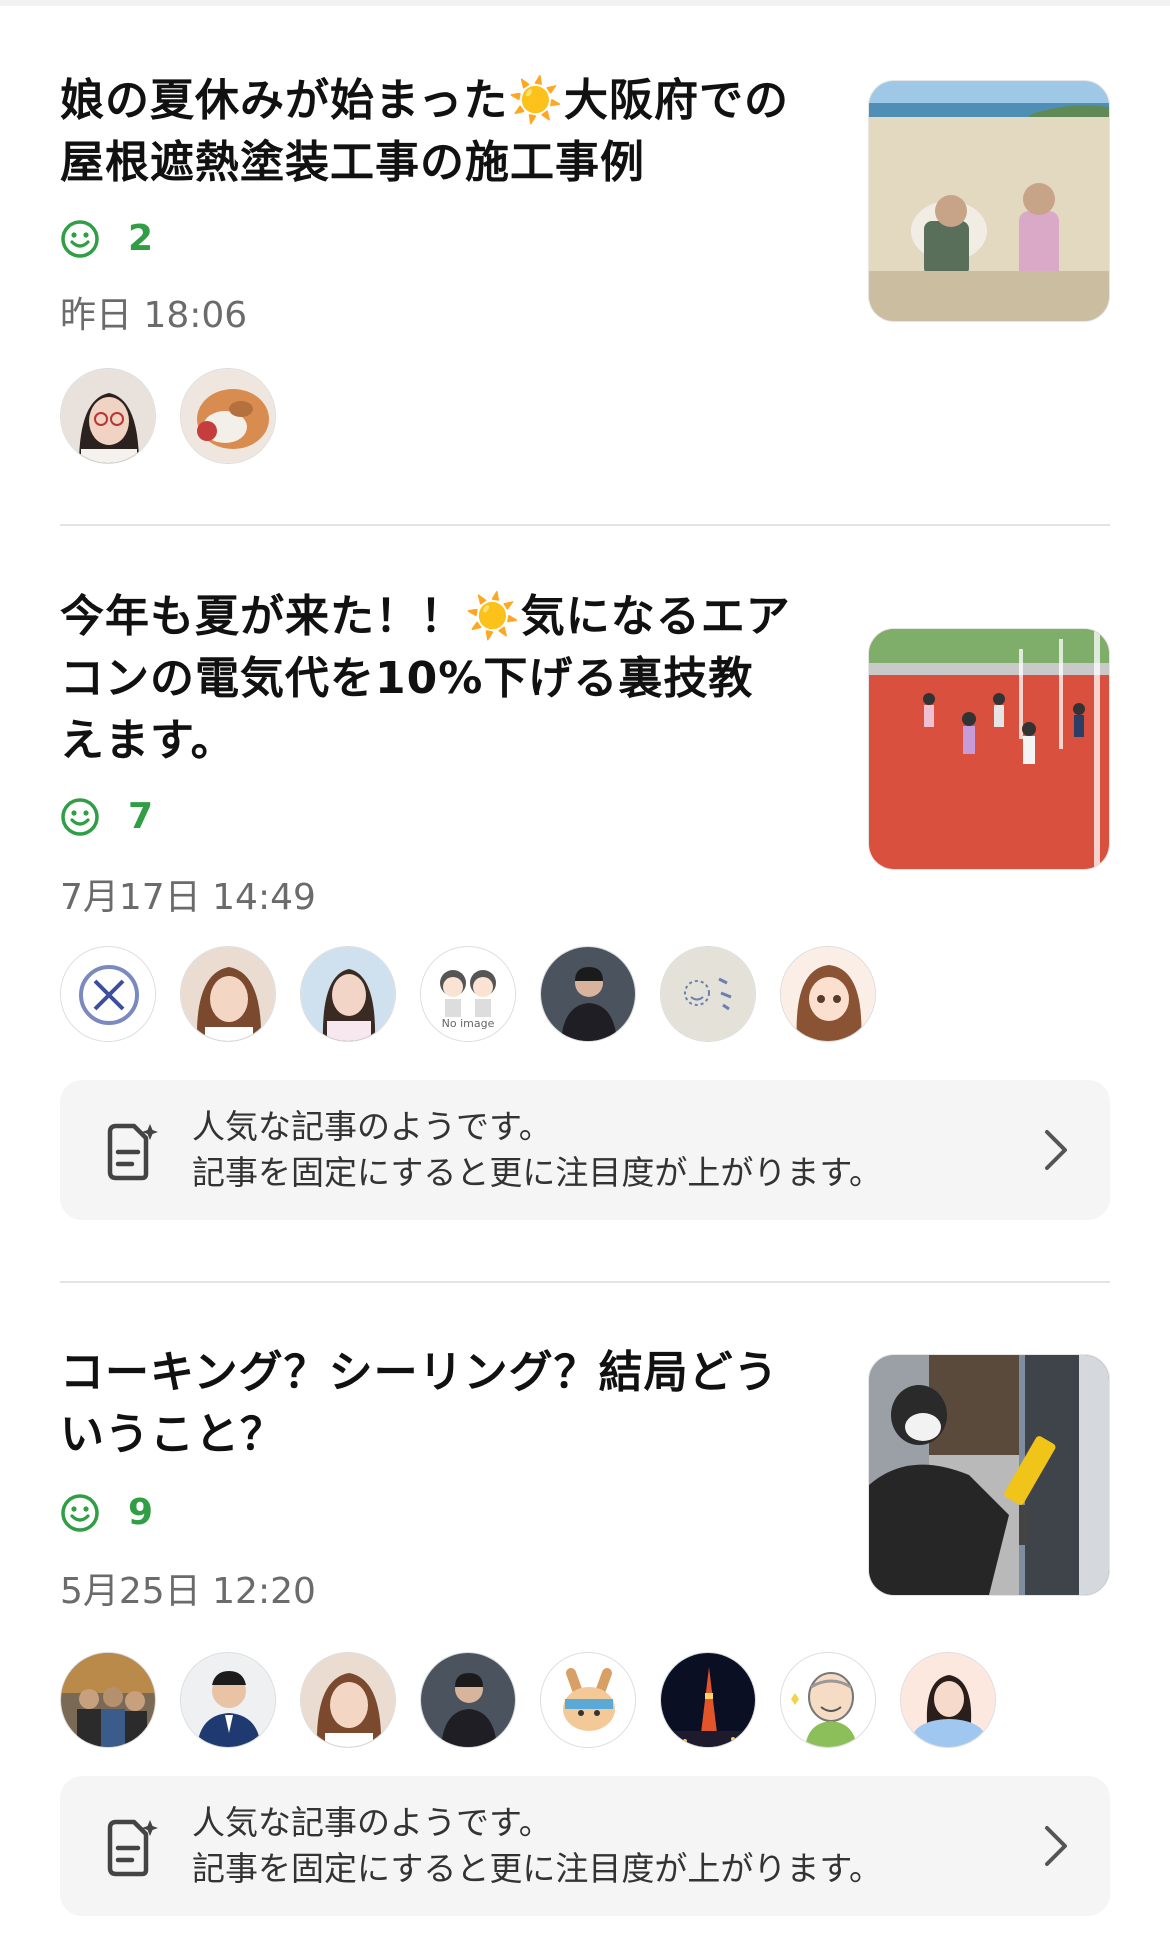  Describe the element at coordinates (989, 1475) in the screenshot. I see `article-thumbnail-caulking` at that location.